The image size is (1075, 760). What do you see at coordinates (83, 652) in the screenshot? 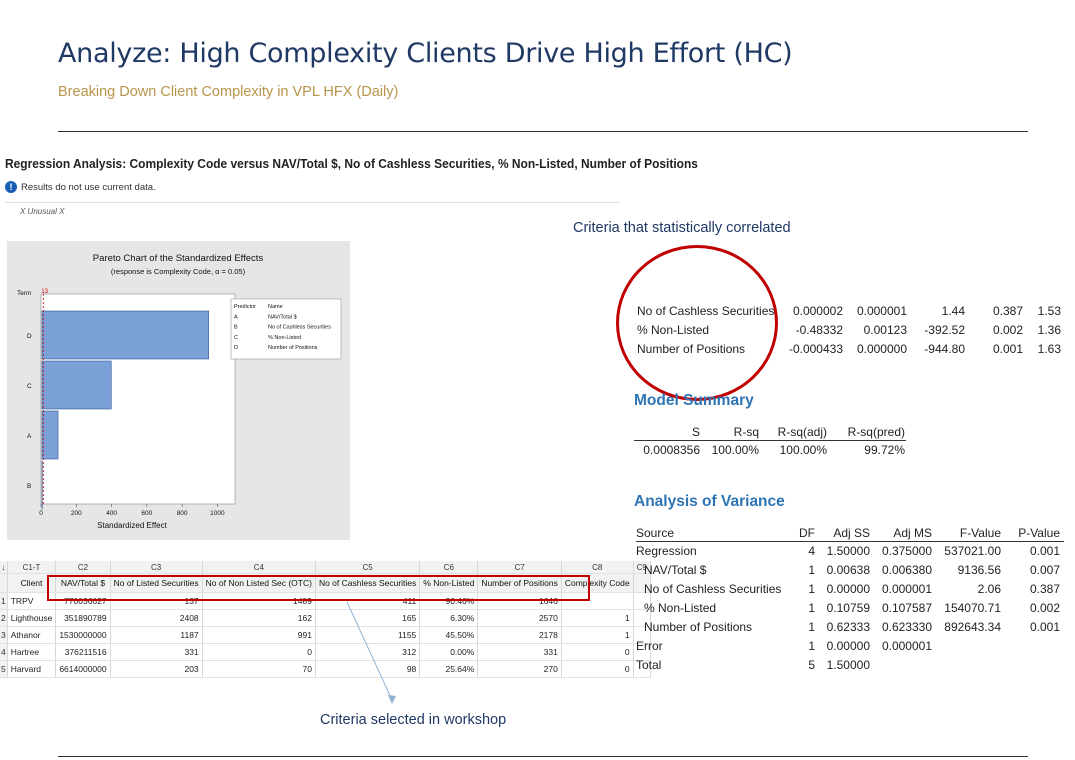
I see `data-cell: 376211516` at bounding box center [83, 652].